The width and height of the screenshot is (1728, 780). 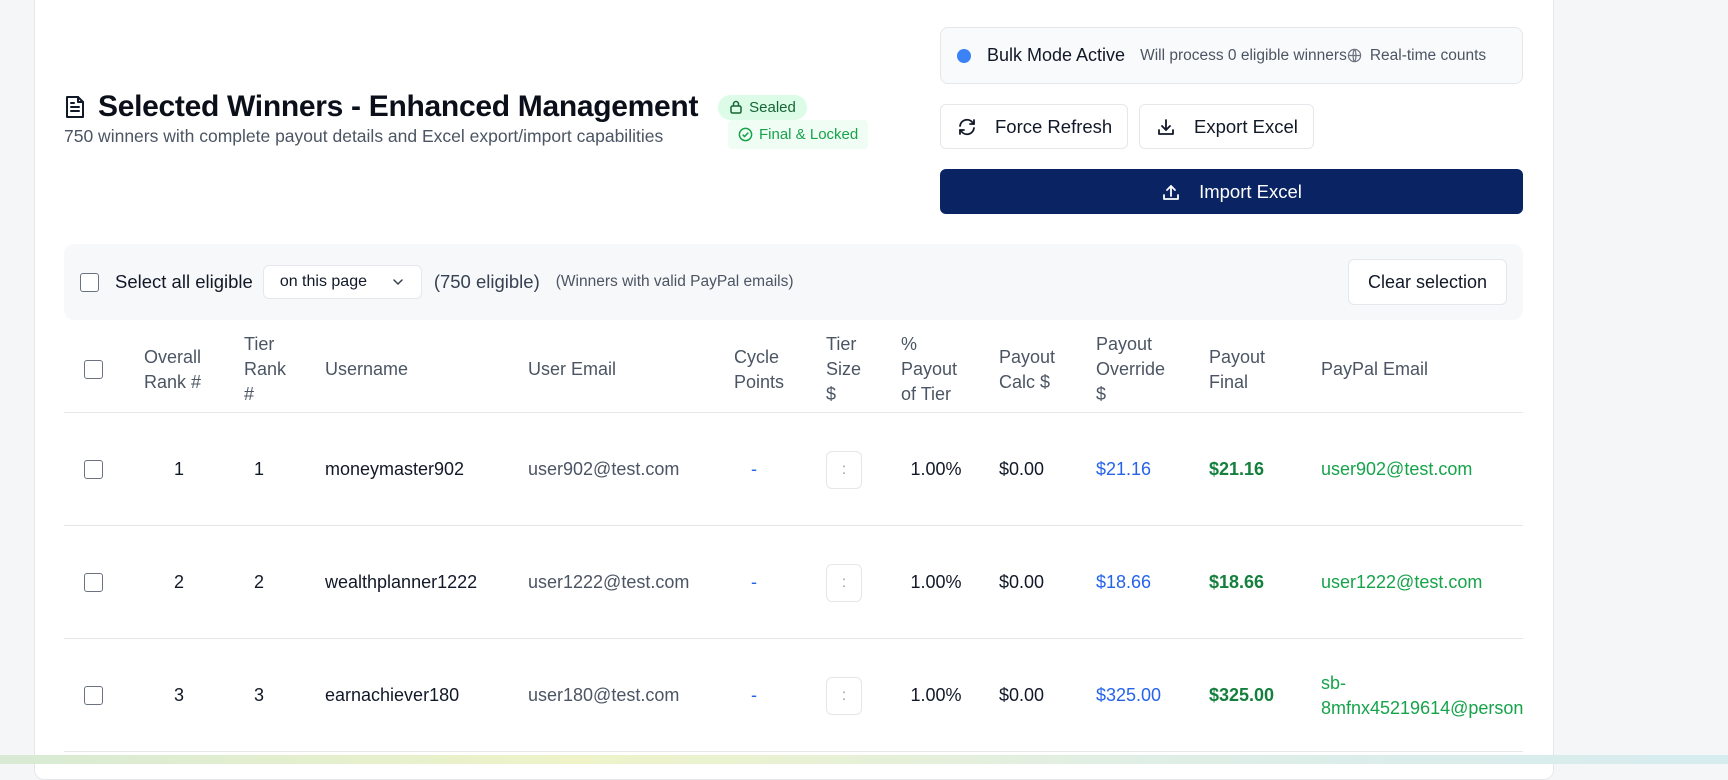 What do you see at coordinates (1123, 582) in the screenshot?
I see `payout-override-cell: $18.66` at bounding box center [1123, 582].